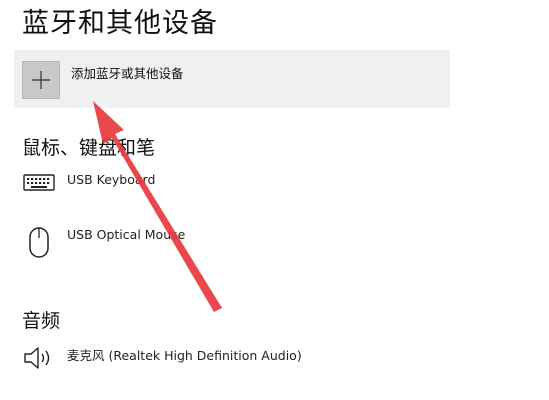 This screenshot has width=549, height=400. I want to click on plus-icon, so click(41, 80).